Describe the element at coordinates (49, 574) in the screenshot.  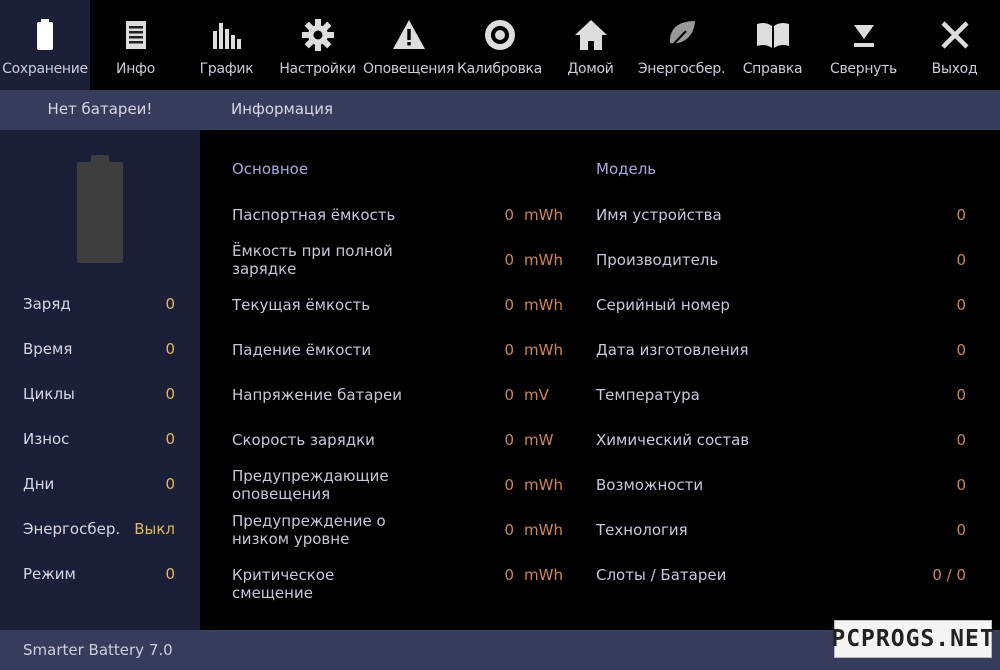
I see `stat-label: Режим` at that location.